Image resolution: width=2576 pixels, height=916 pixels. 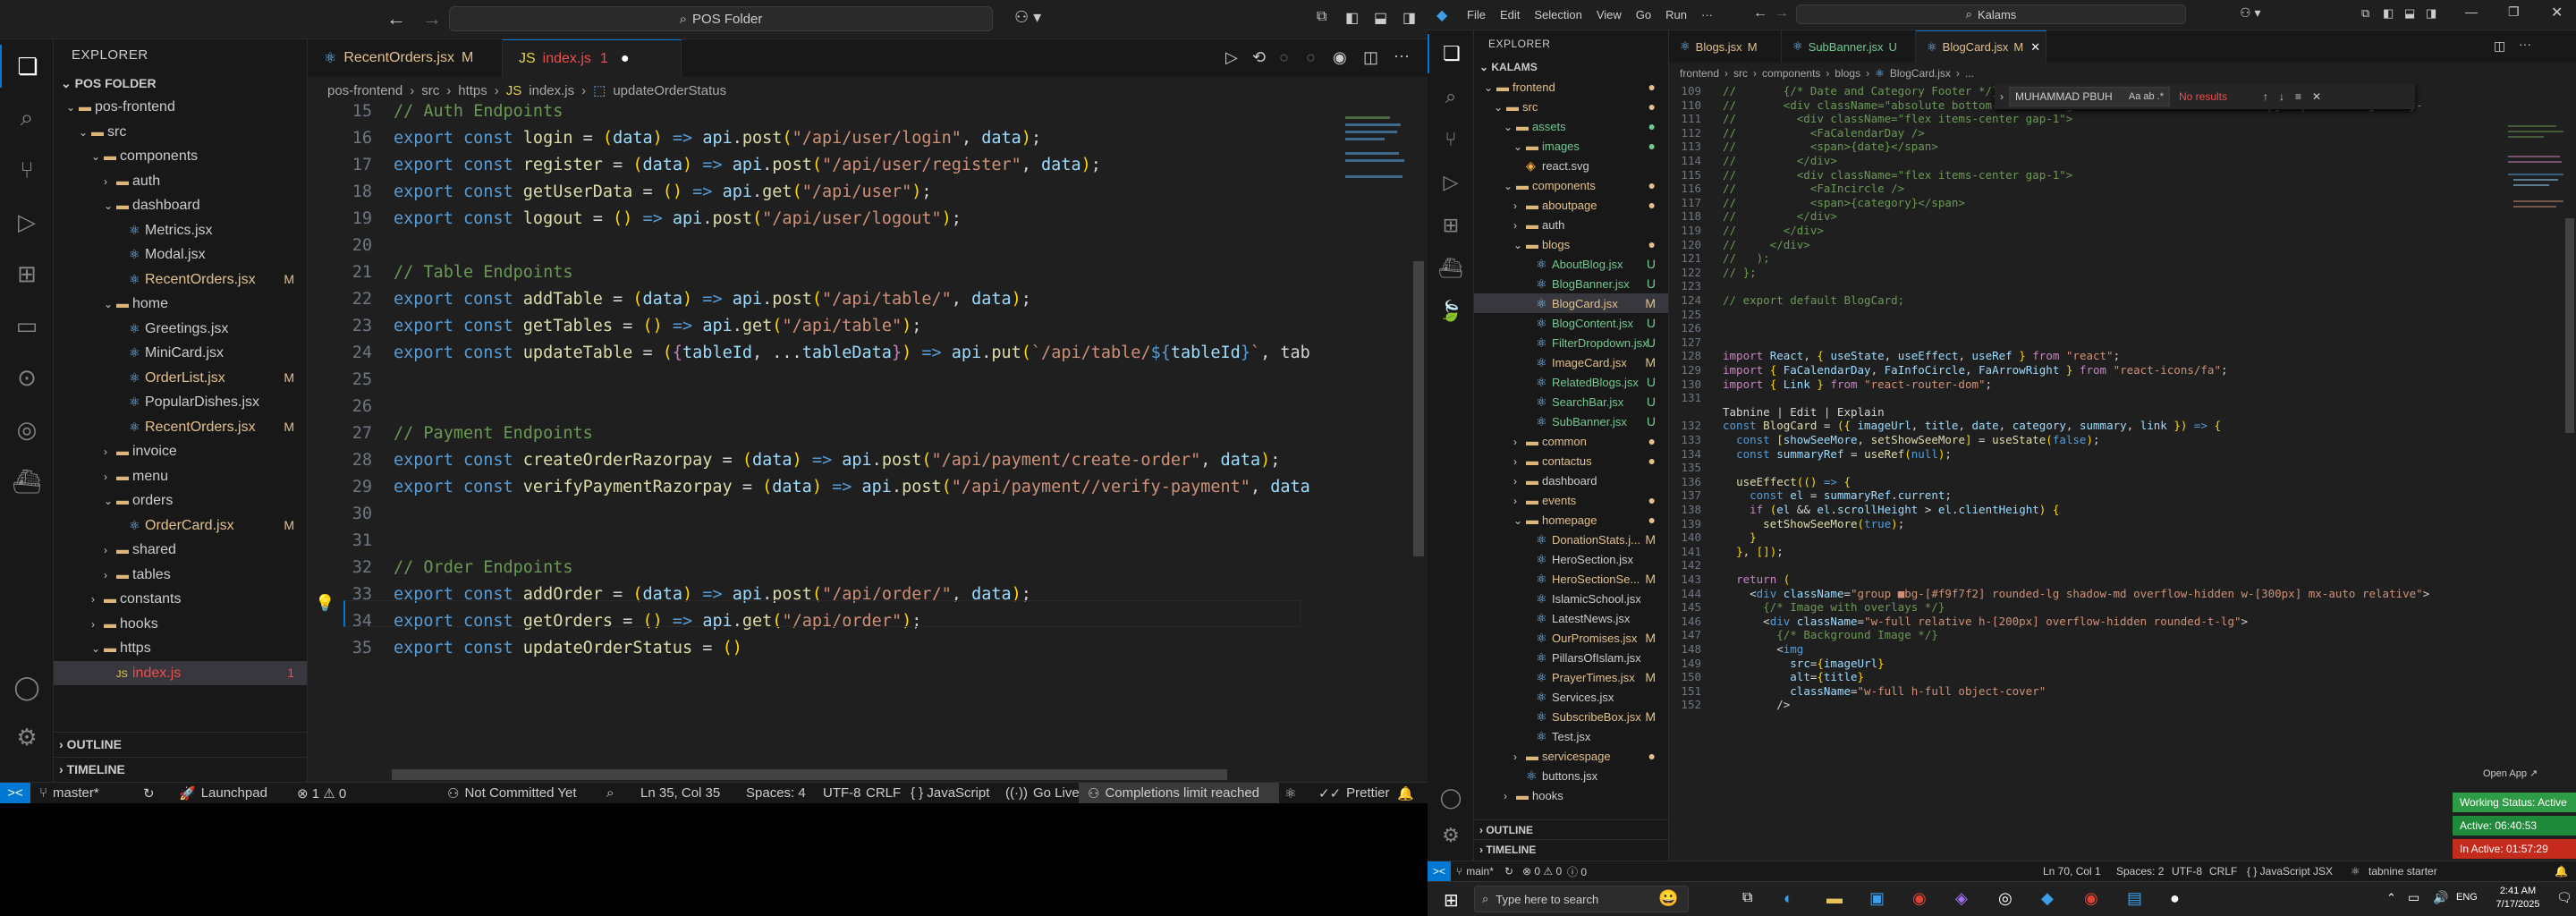 I want to click on github-icon: ◎, so click(x=2005, y=898).